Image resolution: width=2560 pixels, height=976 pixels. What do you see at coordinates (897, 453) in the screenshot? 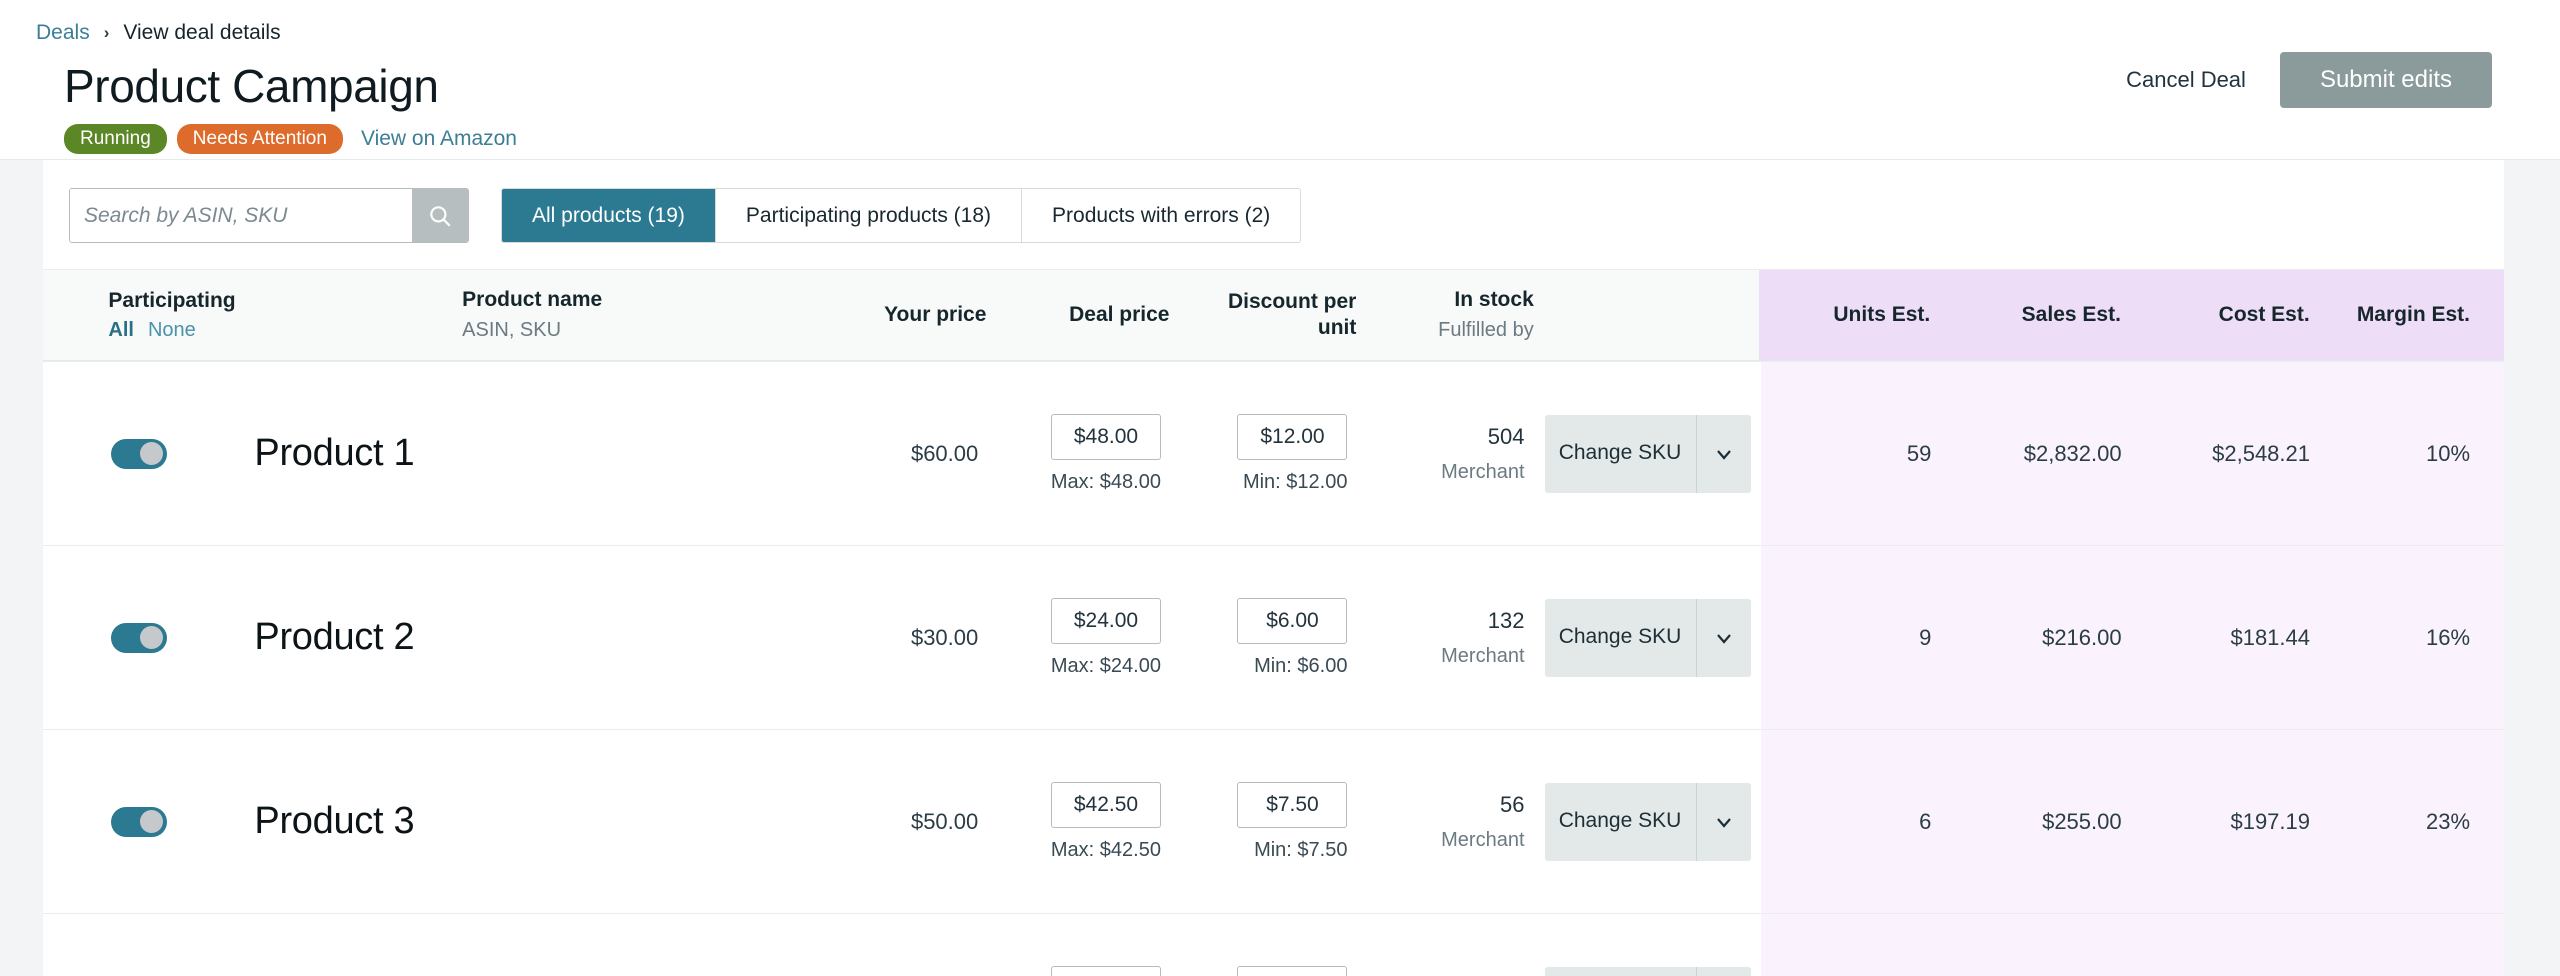
I see `row-your-price-cell: $60.00` at bounding box center [897, 453].